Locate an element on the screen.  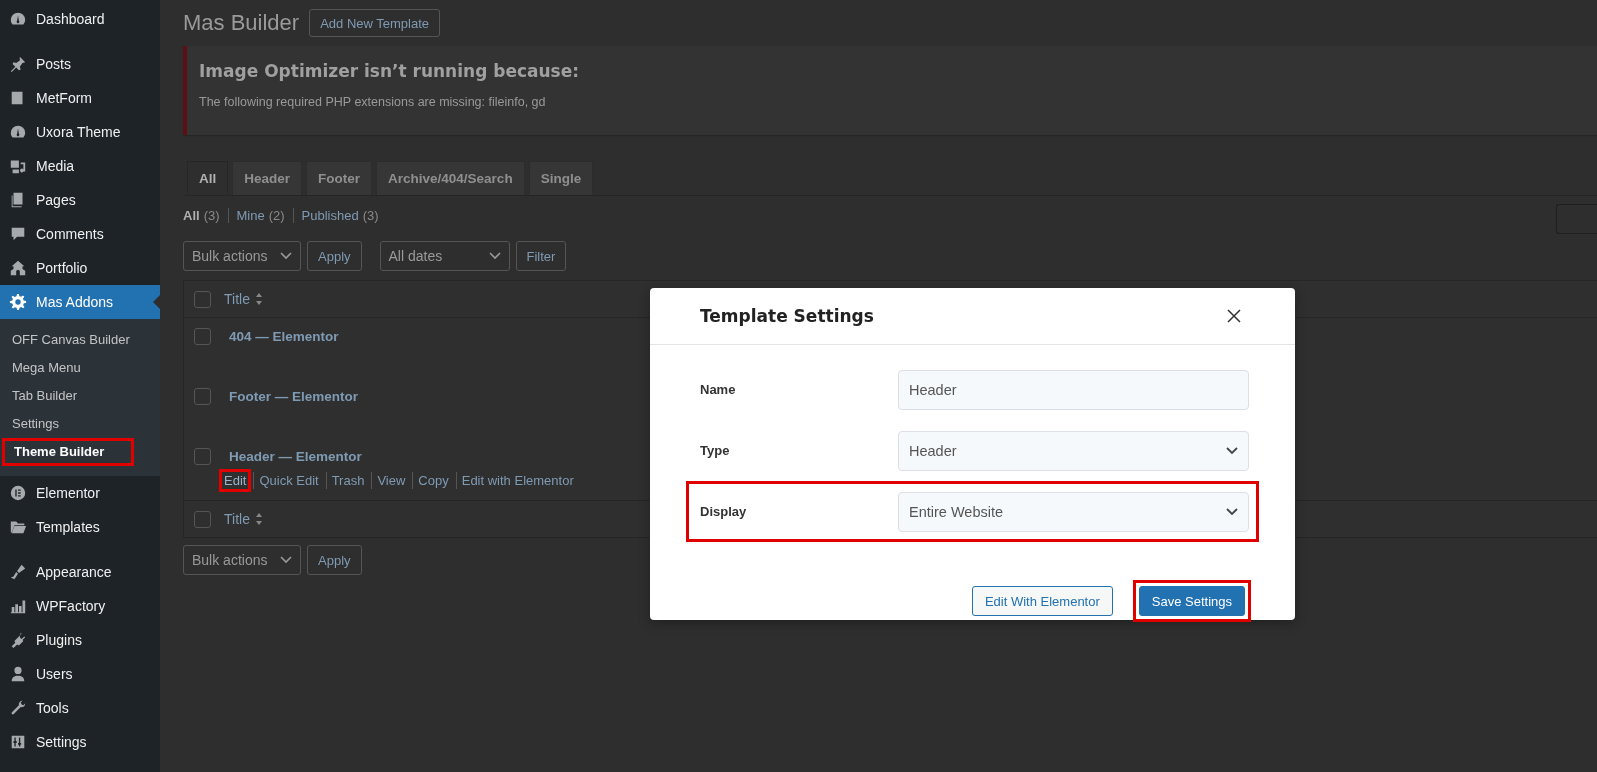
tab: Footer is located at coordinates (339, 178).